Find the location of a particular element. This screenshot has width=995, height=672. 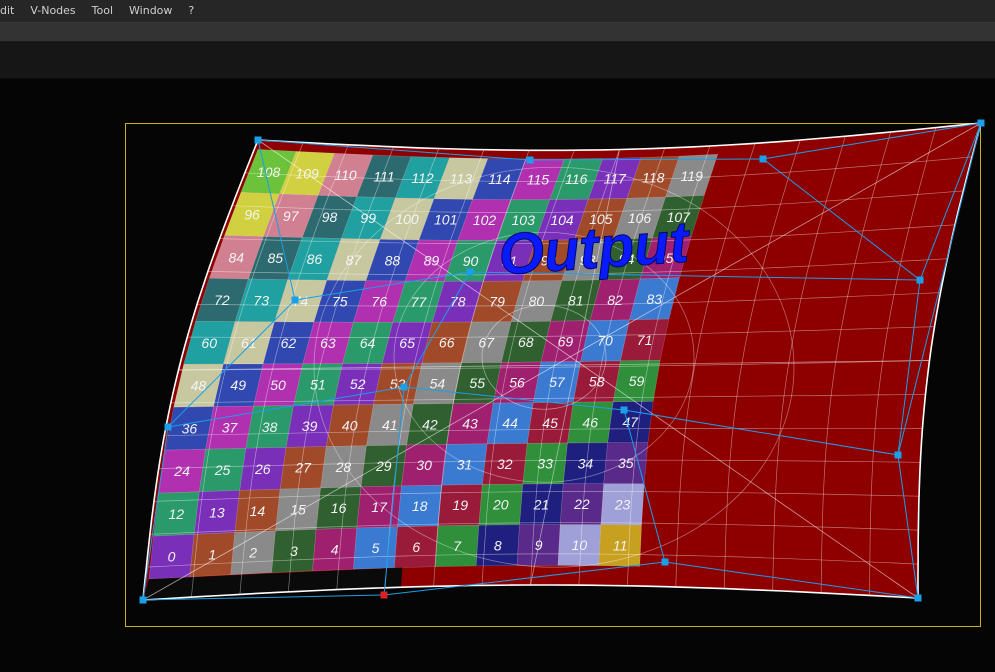

tile-number: 18 is located at coordinates (420, 506).